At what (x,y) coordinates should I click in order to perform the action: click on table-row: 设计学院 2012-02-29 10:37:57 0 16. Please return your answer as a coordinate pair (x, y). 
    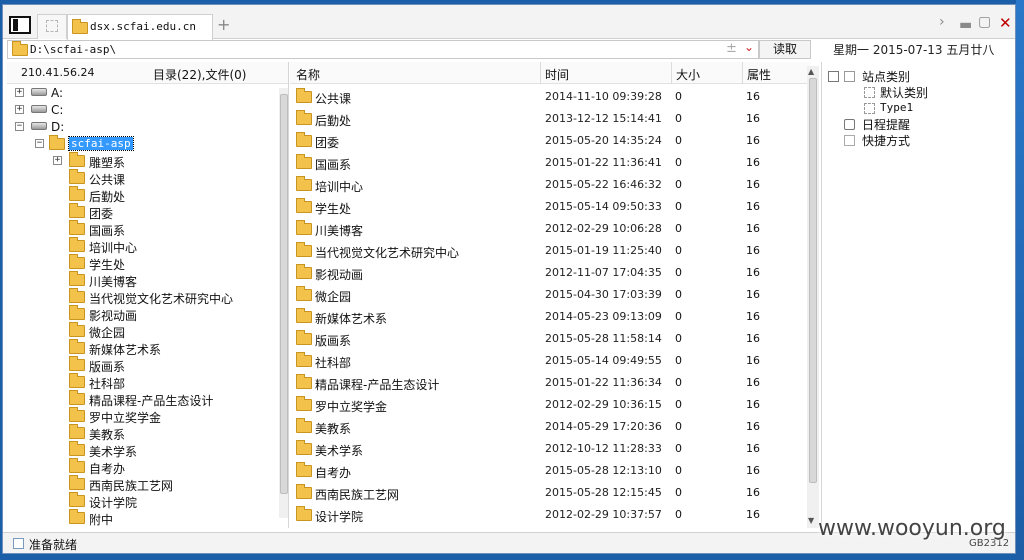
    Looking at the image, I should click on (550, 515).